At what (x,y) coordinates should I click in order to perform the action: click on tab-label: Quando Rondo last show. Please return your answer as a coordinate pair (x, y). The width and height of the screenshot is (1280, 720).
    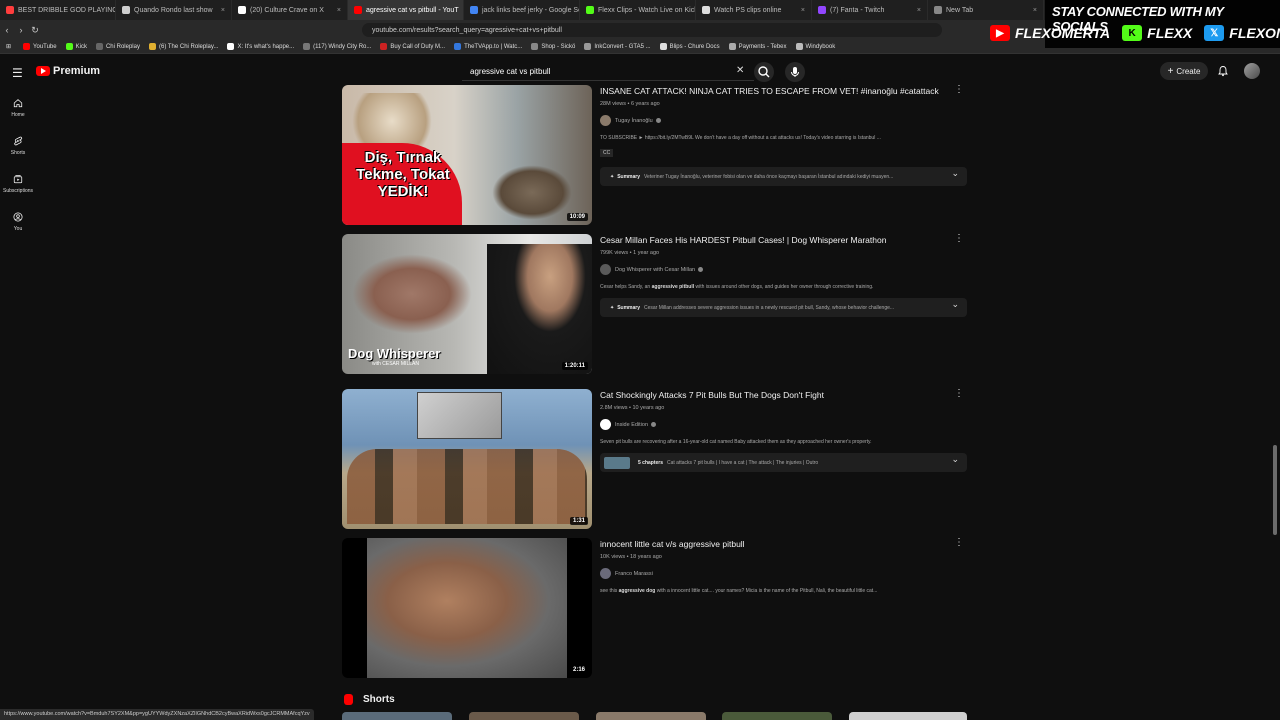
    Looking at the image, I should click on (173, 10).